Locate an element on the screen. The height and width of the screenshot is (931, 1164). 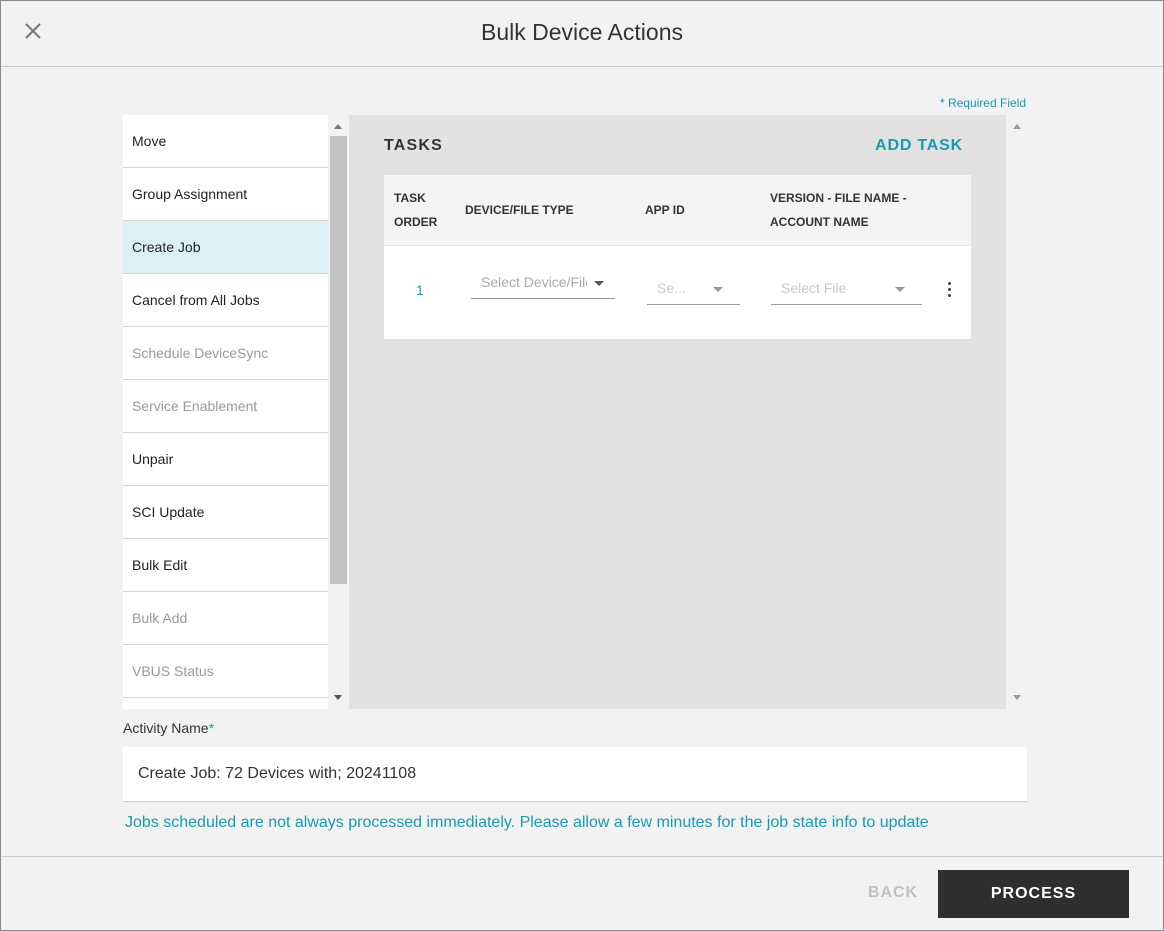
dialog-title: Bulk Device Actions is located at coordinates (582, 32).